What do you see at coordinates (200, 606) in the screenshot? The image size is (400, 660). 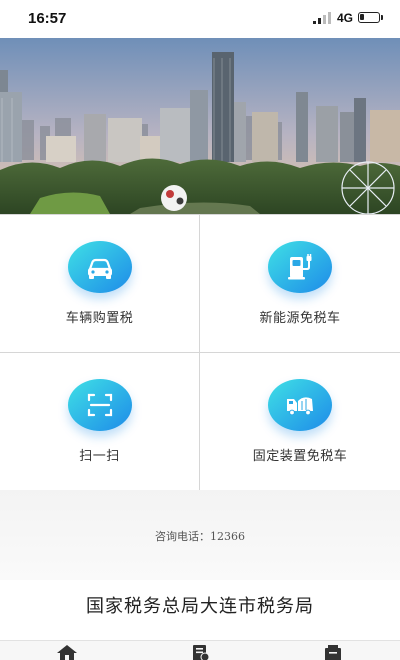 I see `organization-name: 国家税务总局大连市税务局` at bounding box center [200, 606].